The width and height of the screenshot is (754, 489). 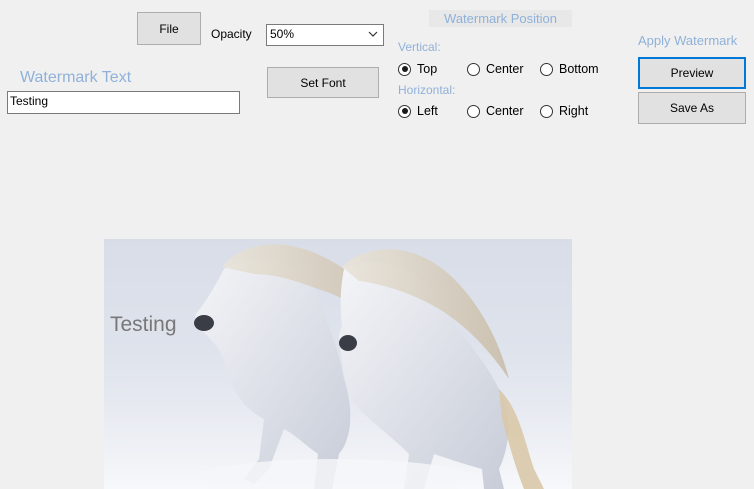 What do you see at coordinates (427, 69) in the screenshot?
I see `radio-label: Top` at bounding box center [427, 69].